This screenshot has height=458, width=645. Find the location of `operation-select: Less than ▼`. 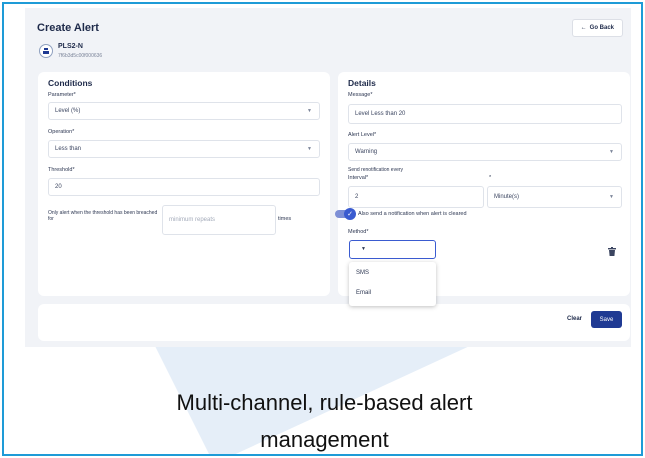

operation-select: Less than ▼ is located at coordinates (184, 149).